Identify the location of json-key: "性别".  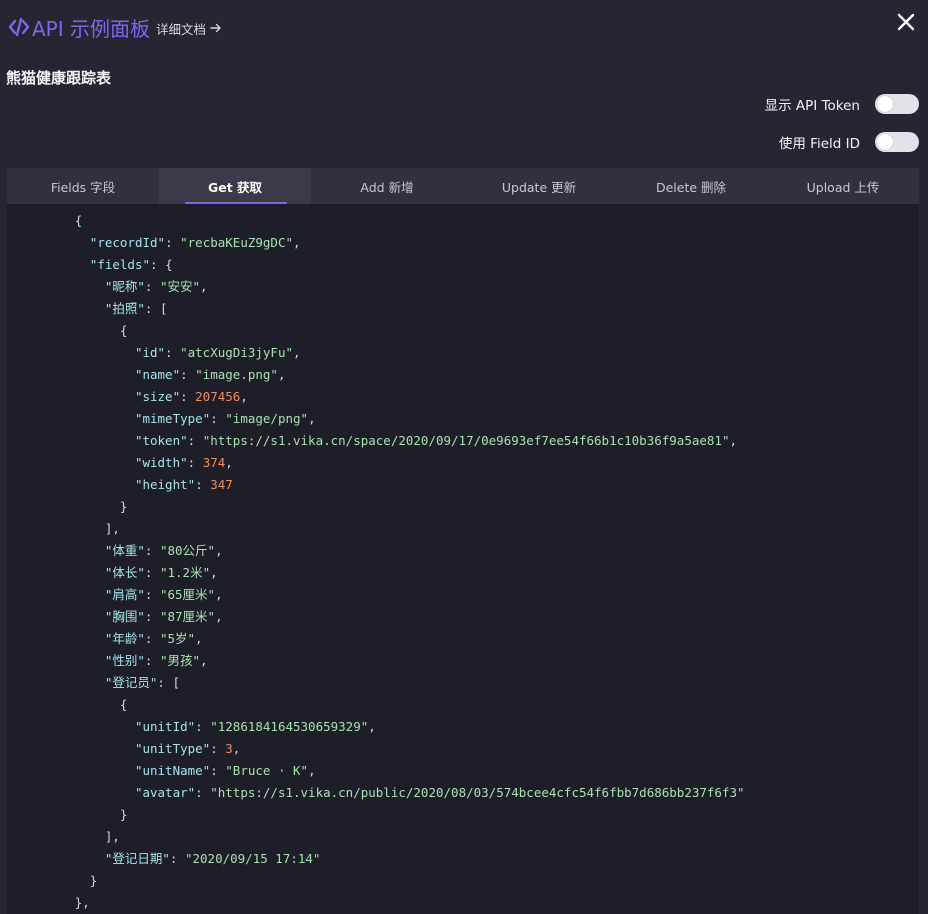
(124, 660).